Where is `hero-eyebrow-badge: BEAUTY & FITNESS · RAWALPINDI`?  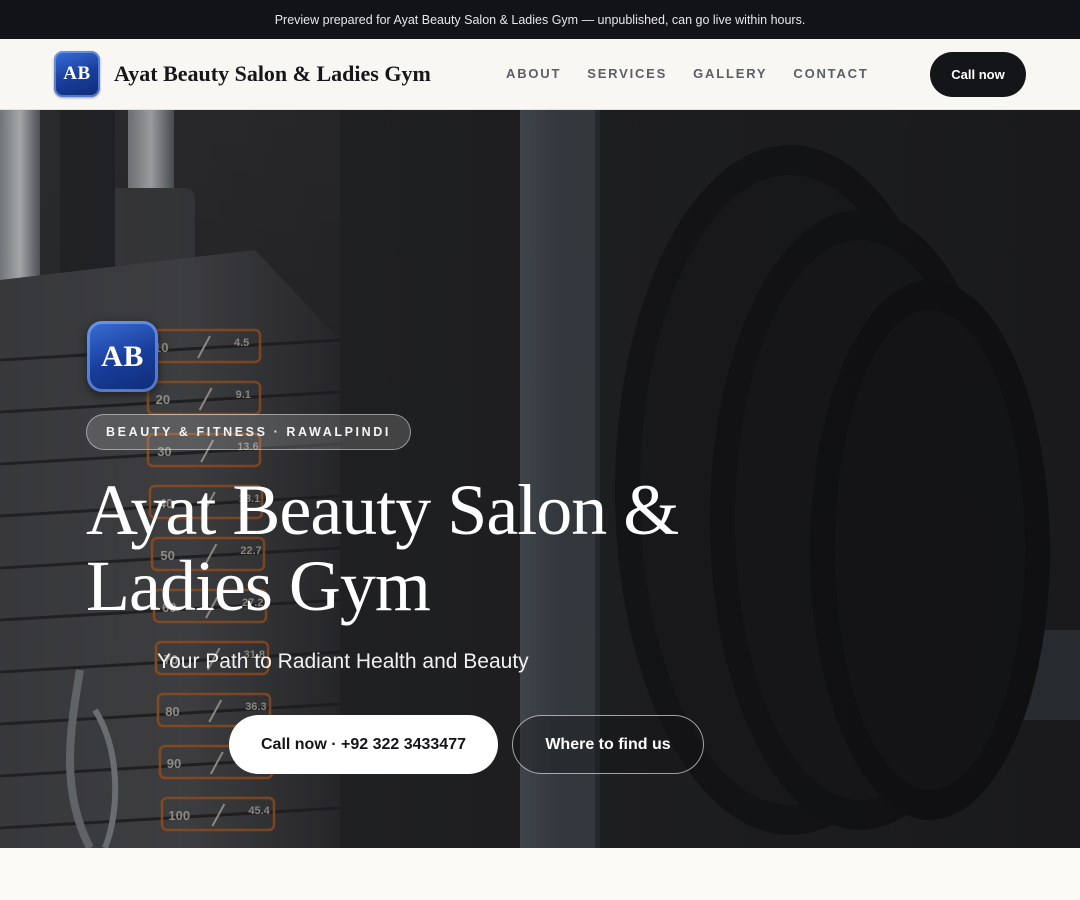
hero-eyebrow-badge: BEAUTY & FITNESS · RAWALPINDI is located at coordinates (248, 432).